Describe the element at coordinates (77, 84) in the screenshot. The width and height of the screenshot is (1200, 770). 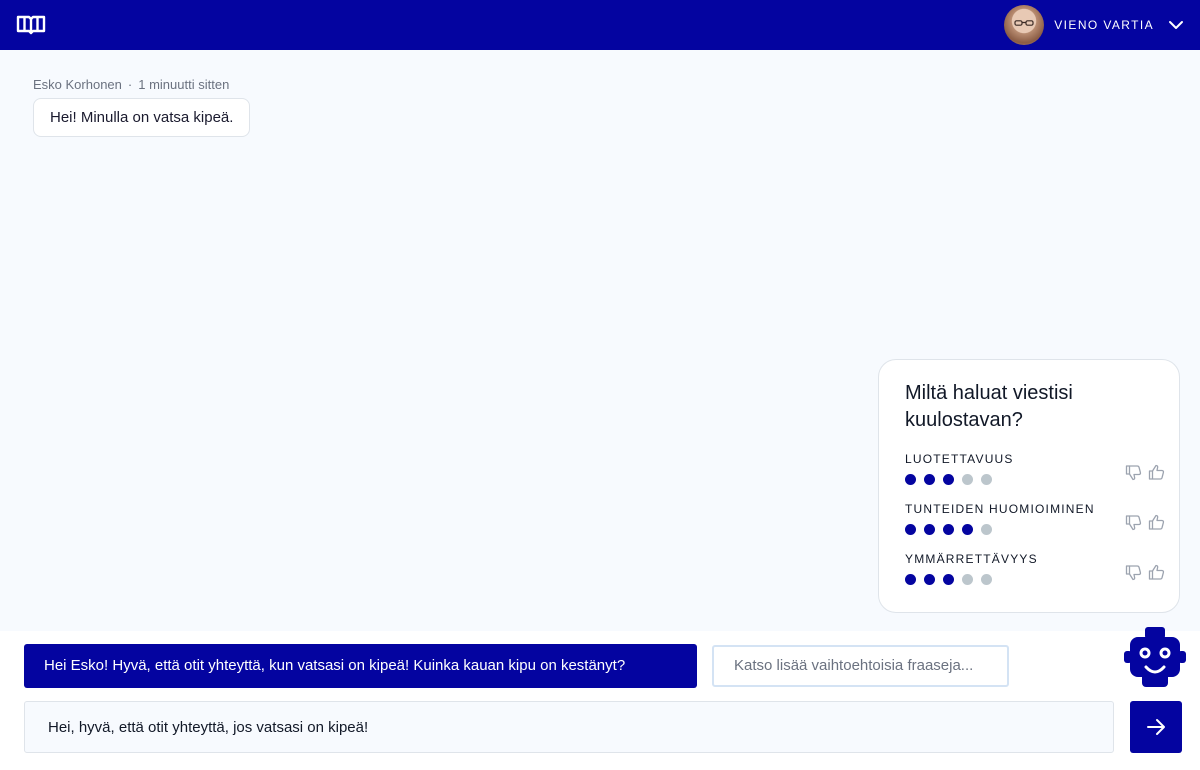
I see `message-author: Esko Korhonen` at that location.